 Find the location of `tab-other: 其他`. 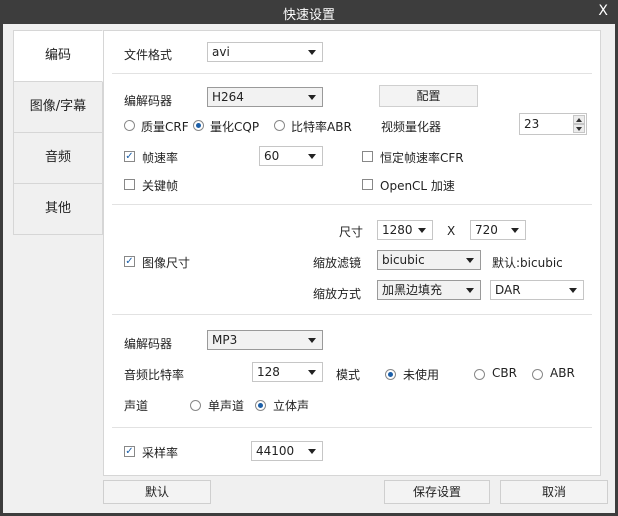

tab-other: 其他 is located at coordinates (58, 209).